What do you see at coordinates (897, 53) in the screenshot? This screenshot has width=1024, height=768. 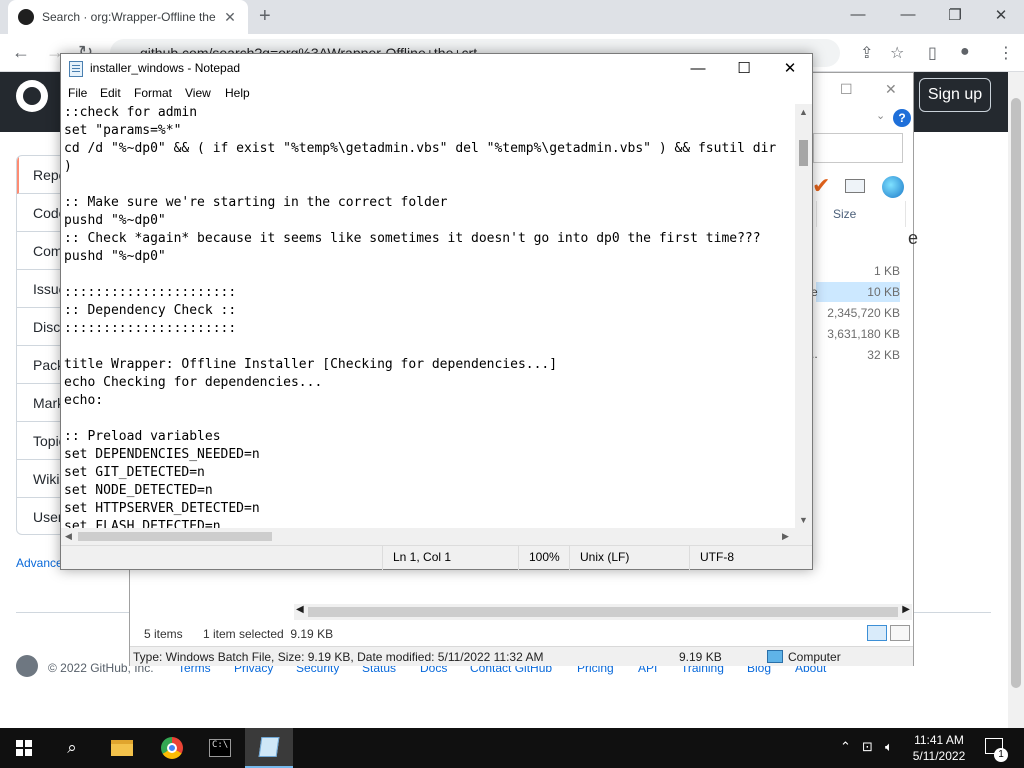 I see `bookmark-star-icon: ☆` at bounding box center [897, 53].